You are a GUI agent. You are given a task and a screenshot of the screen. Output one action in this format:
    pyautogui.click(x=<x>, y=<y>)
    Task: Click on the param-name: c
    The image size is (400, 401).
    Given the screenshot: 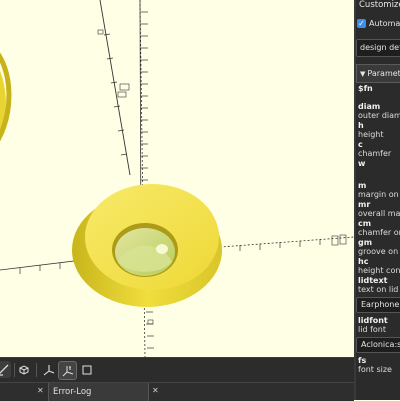 What is the action you would take?
    pyautogui.click(x=360, y=144)
    